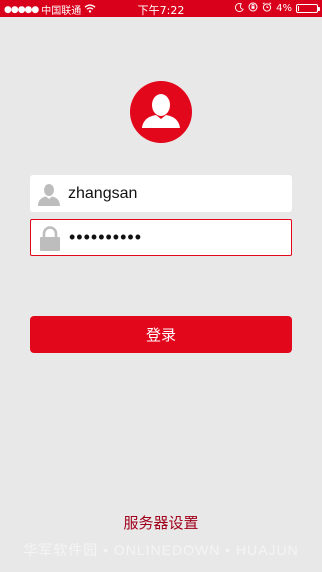 The height and width of the screenshot is (572, 322). I want to click on alarm-icon, so click(267, 8).